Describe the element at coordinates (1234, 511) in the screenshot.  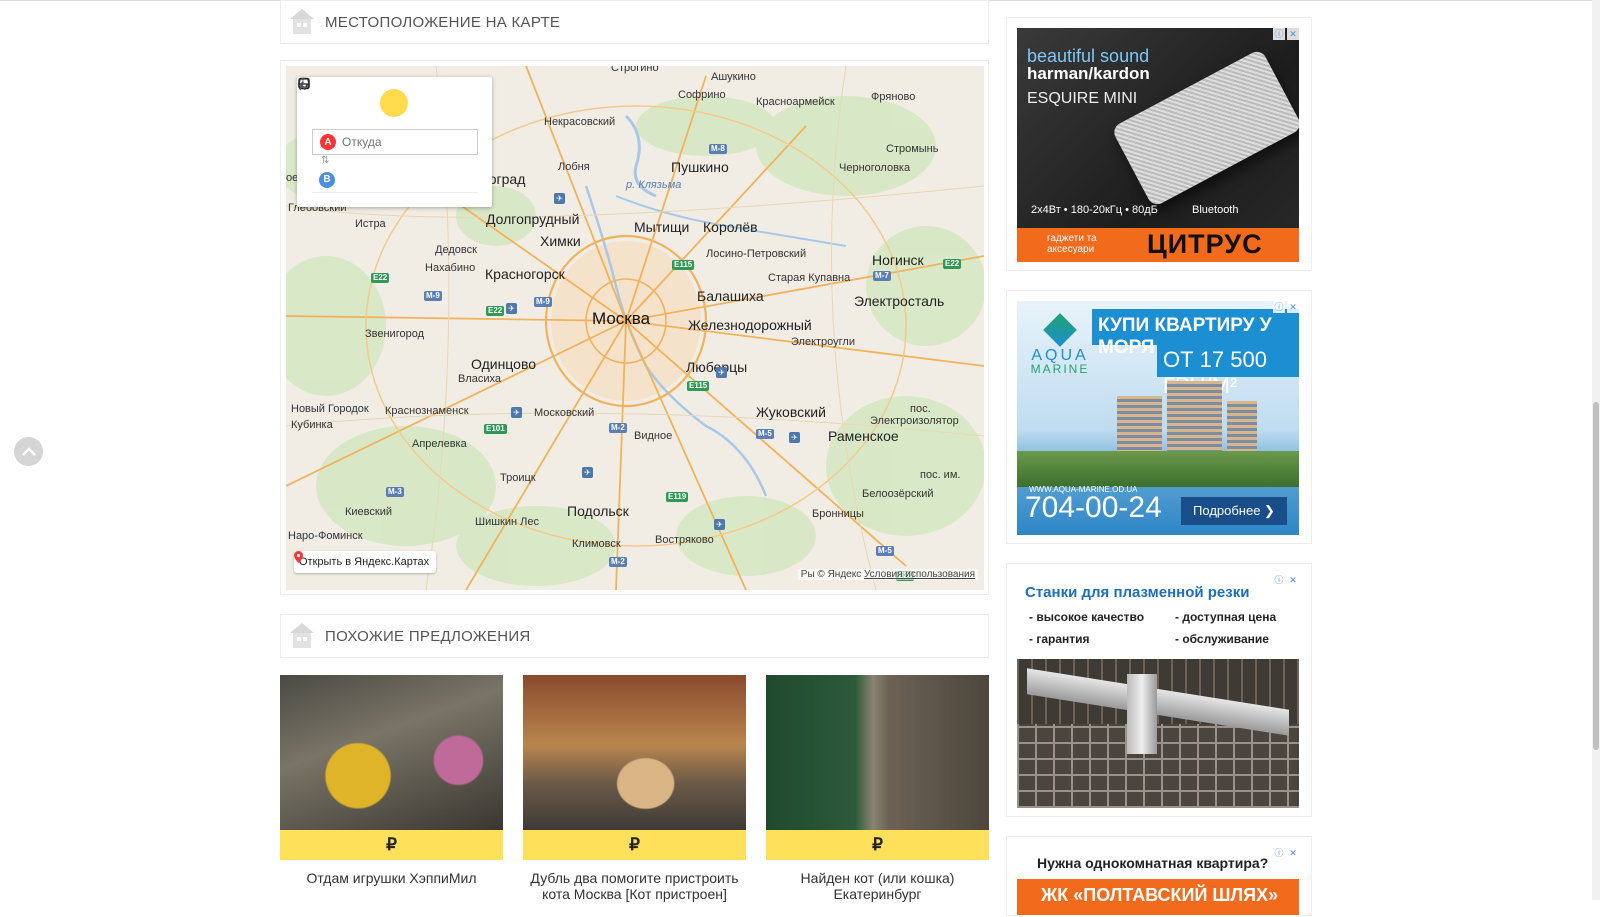
I see `details-button: Подробнее ❯` at that location.